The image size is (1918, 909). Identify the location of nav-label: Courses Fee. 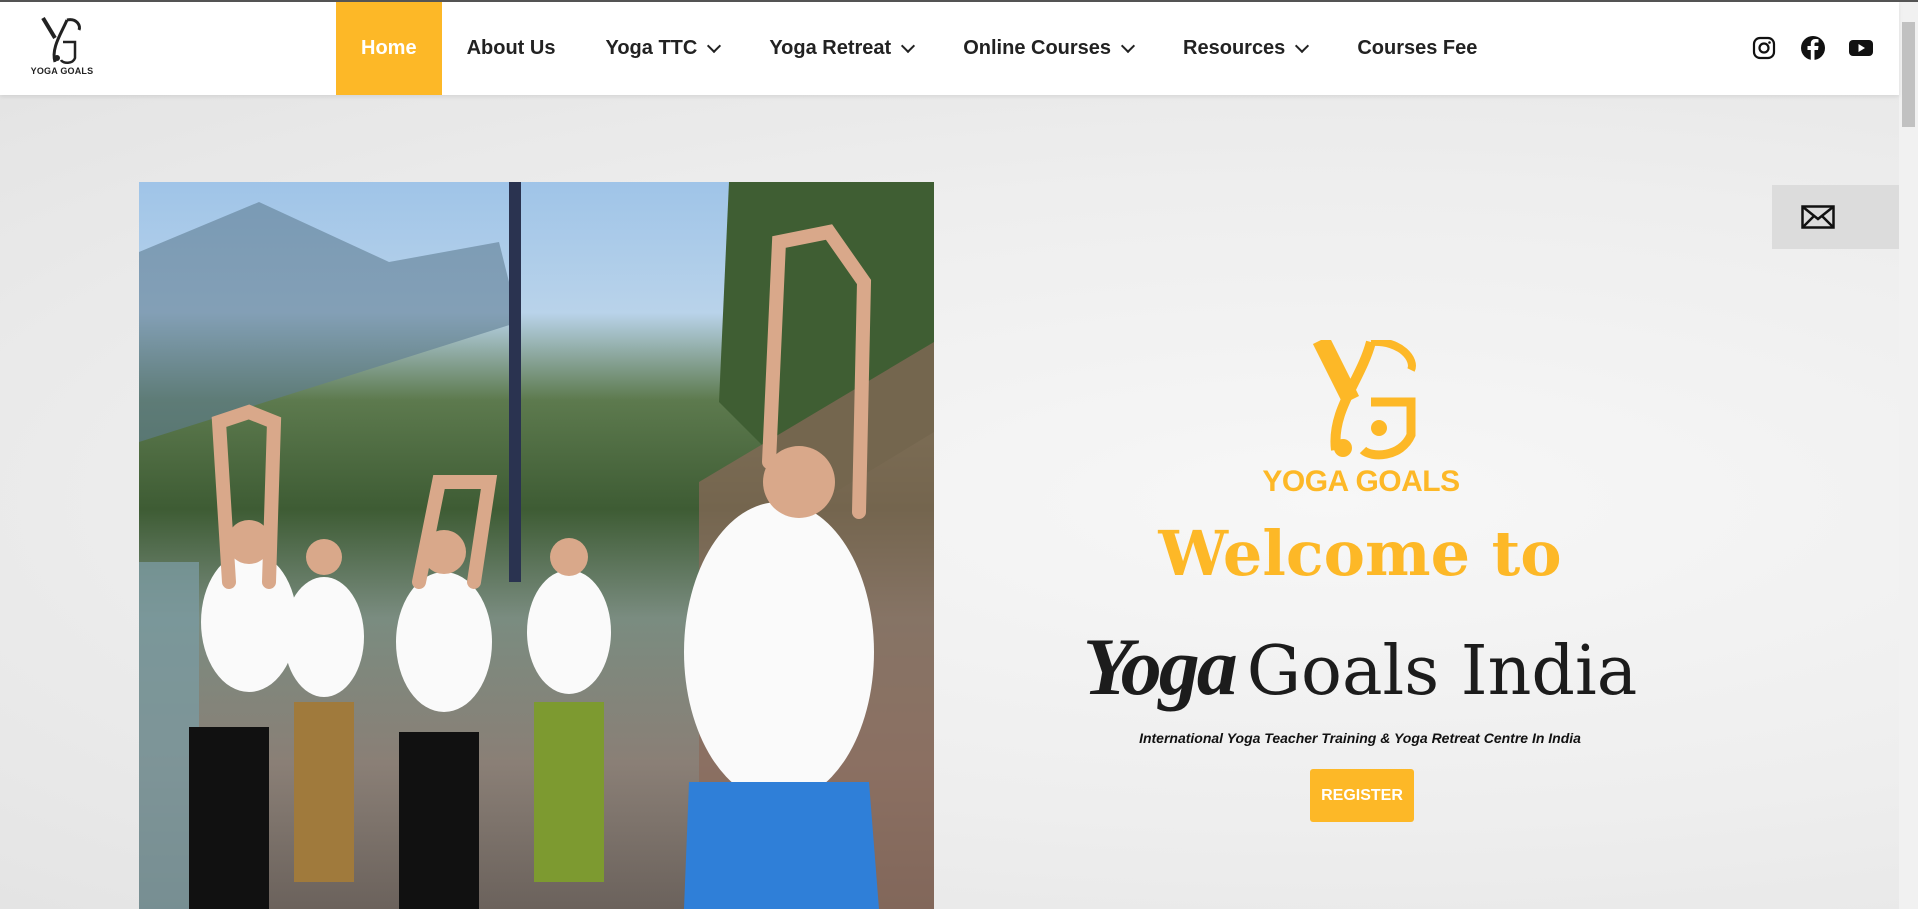
(1417, 48).